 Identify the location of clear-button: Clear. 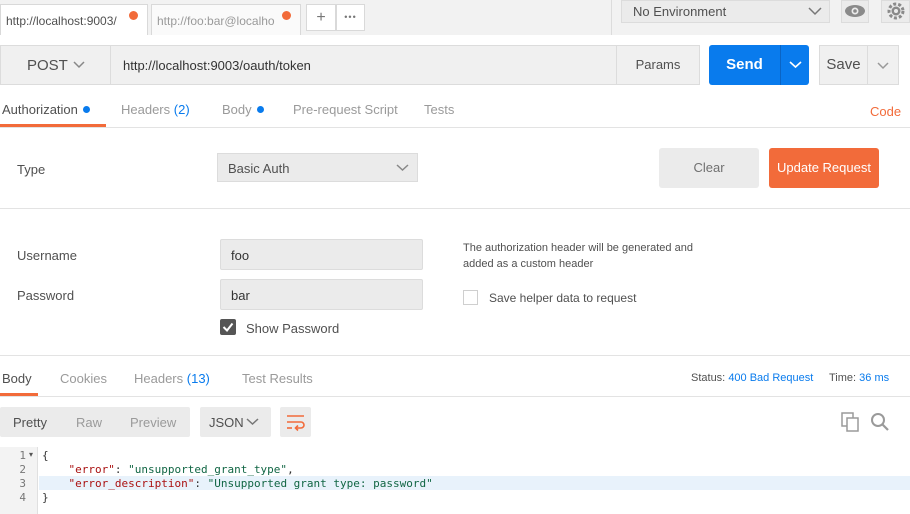
(709, 168).